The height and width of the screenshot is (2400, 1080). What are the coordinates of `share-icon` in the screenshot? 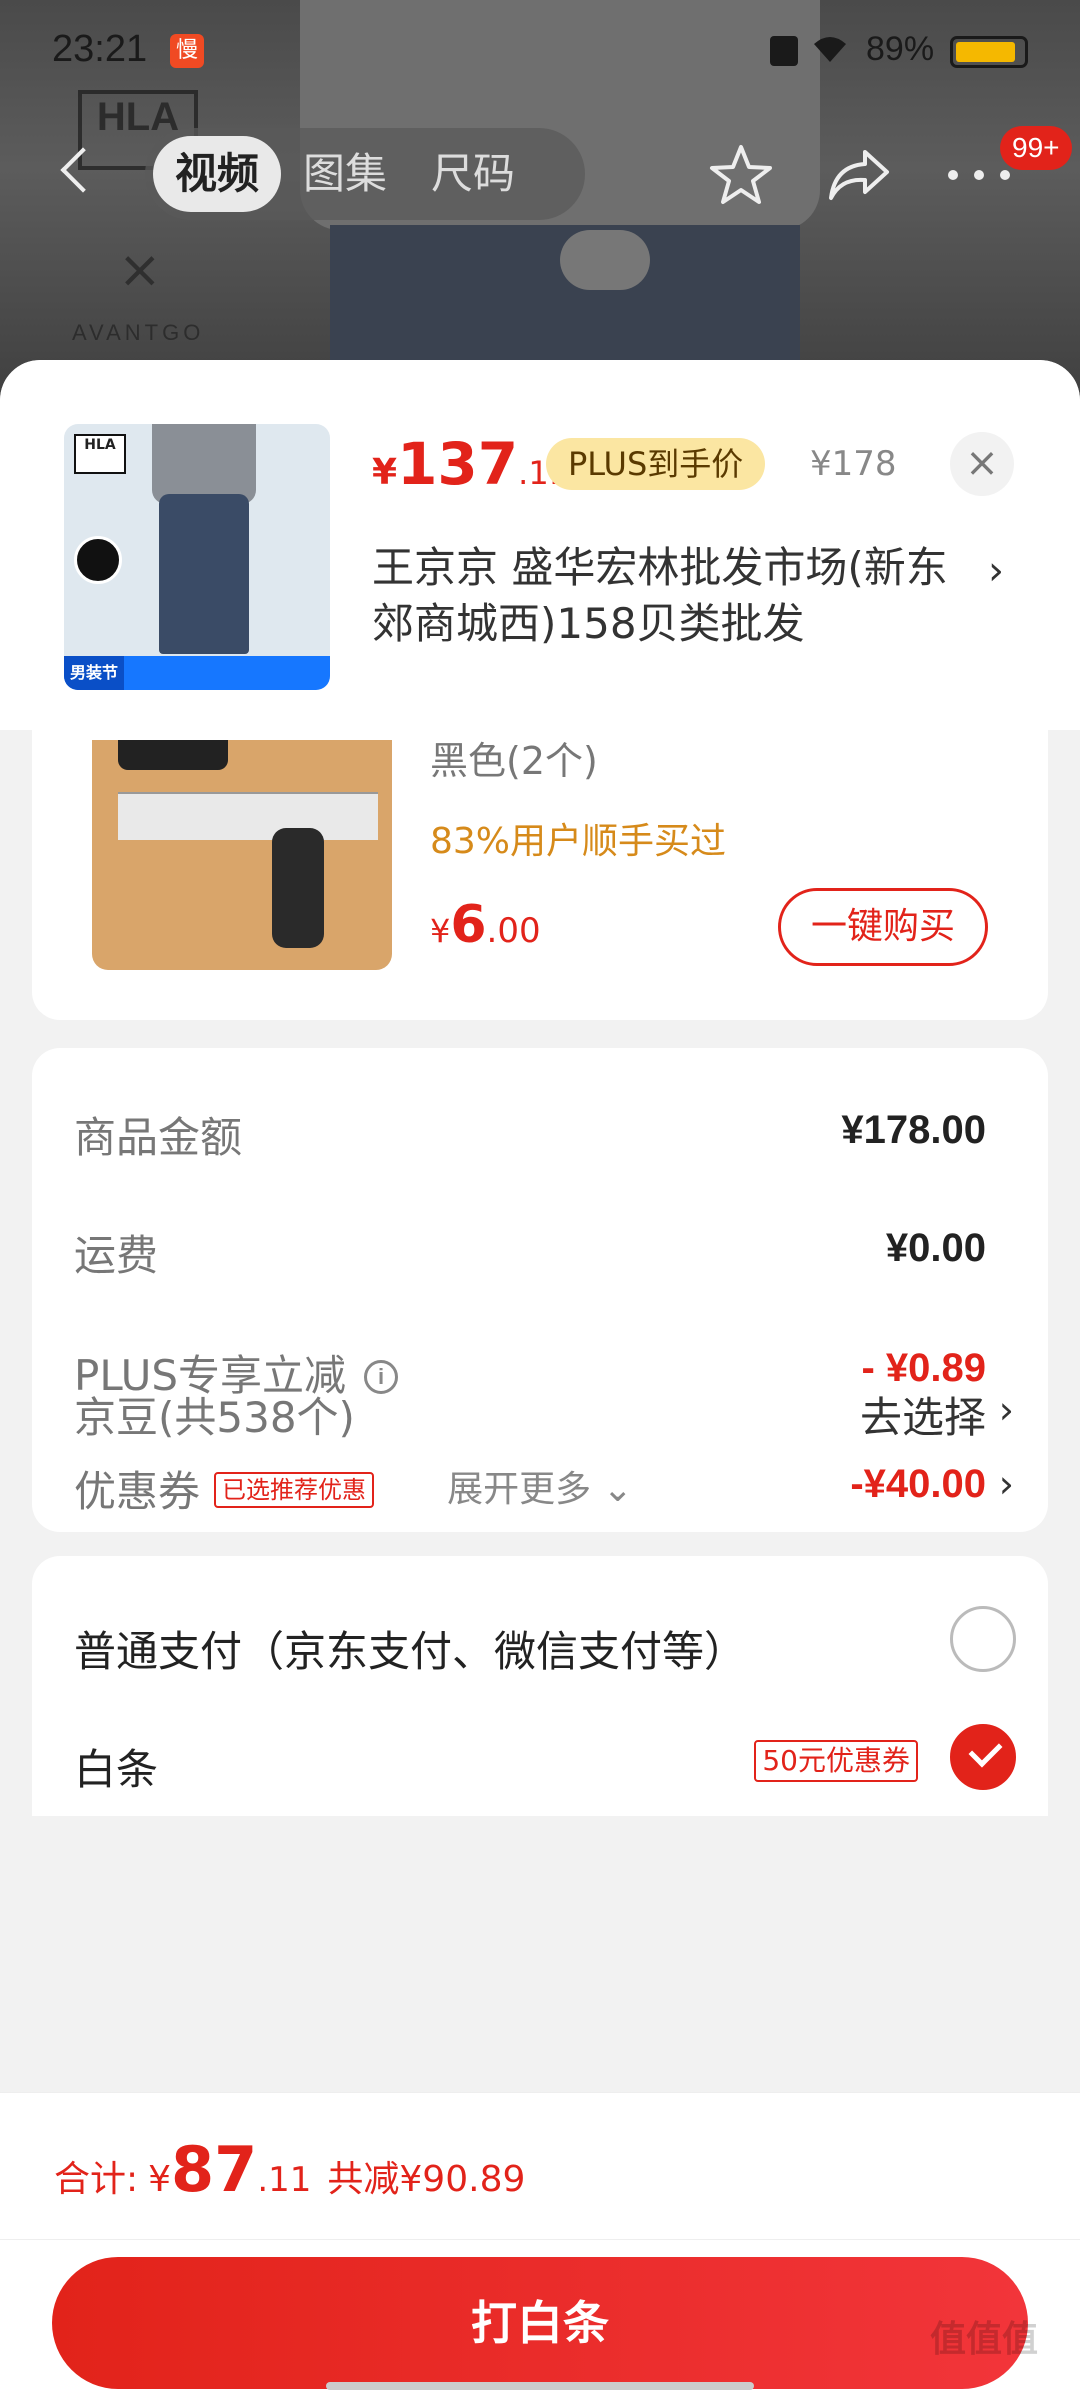 It's located at (858, 175).